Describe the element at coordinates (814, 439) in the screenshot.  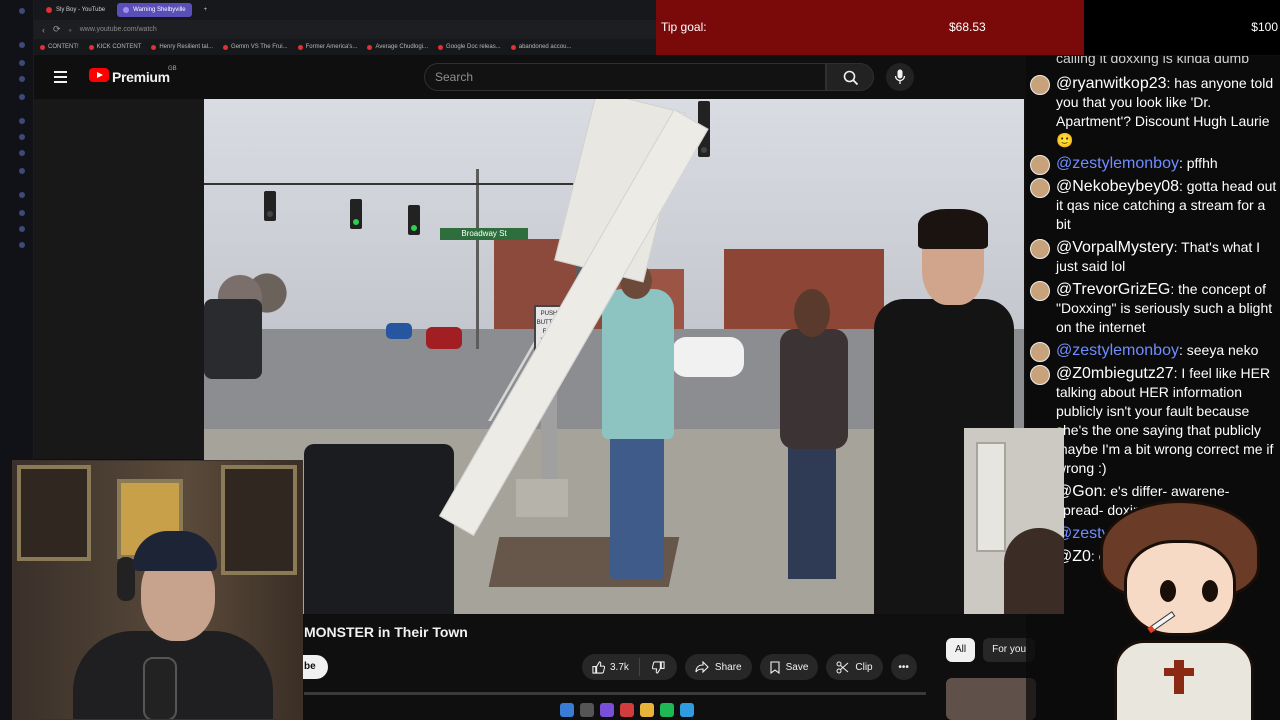
I see `video-person` at that location.